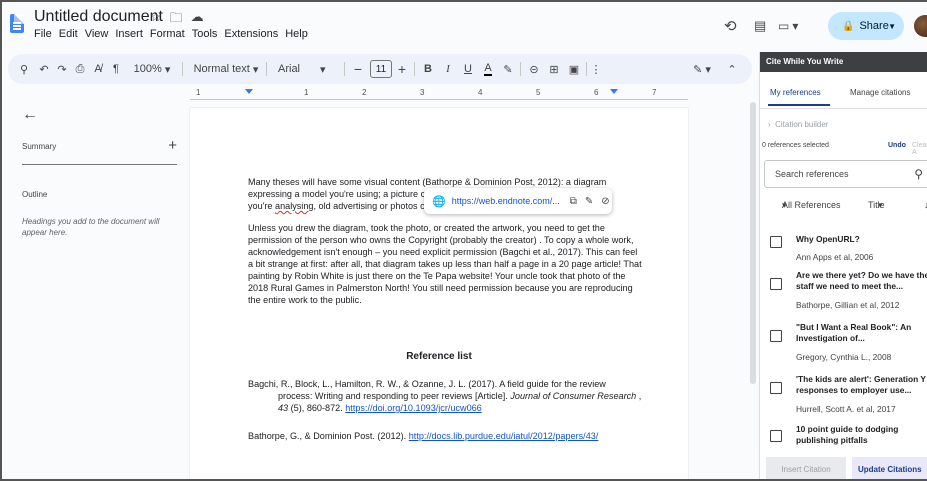 This screenshot has width=927, height=481. What do you see at coordinates (448, 69) in the screenshot?
I see `italic-button: I` at bounding box center [448, 69].